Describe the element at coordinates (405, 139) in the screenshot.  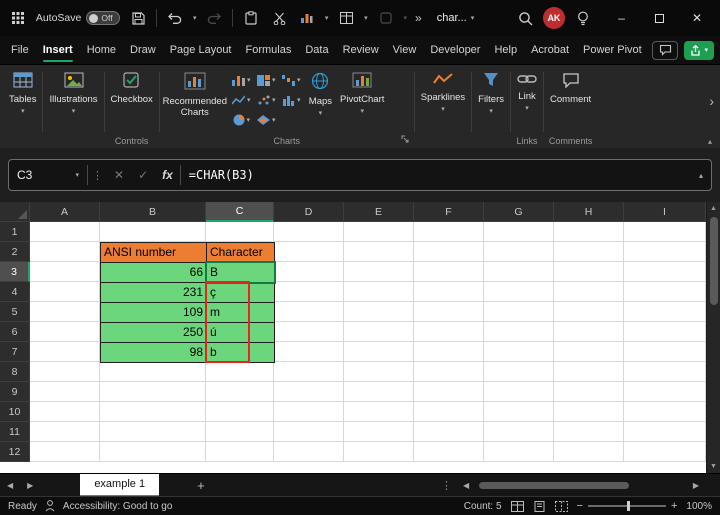
I see `charts-dialog-launcher-icon` at that location.